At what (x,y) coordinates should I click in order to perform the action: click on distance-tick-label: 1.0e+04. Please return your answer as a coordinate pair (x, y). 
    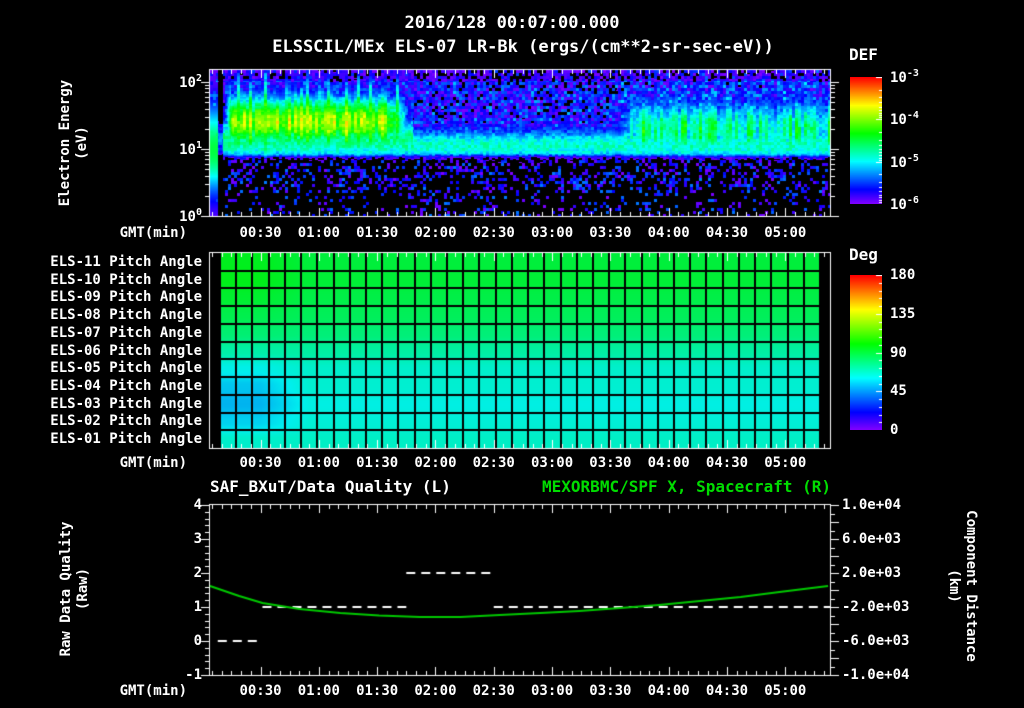
    Looking at the image, I should click on (872, 505).